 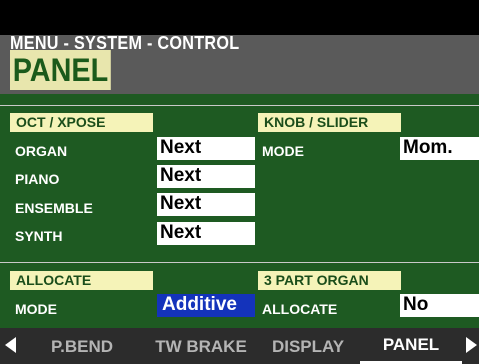 I want to click on tab-panel: PANEL, so click(x=411, y=347).